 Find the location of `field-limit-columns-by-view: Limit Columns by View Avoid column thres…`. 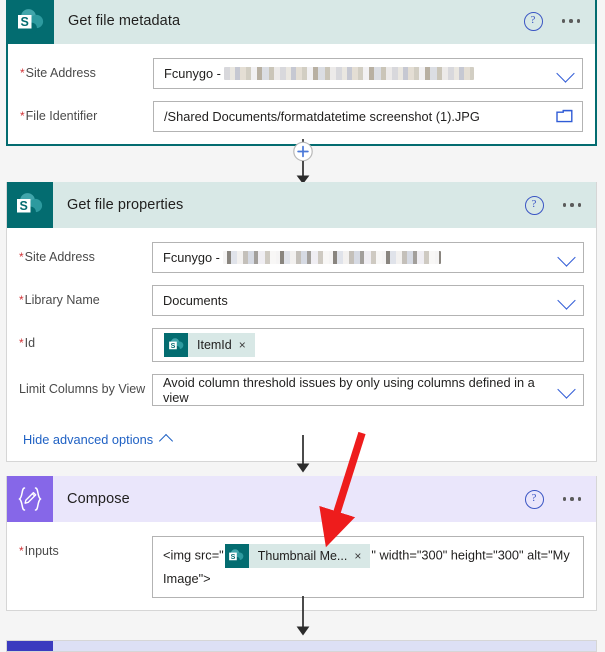

field-limit-columns-by-view: Limit Columns by View Avoid column thres… is located at coordinates (301, 390).